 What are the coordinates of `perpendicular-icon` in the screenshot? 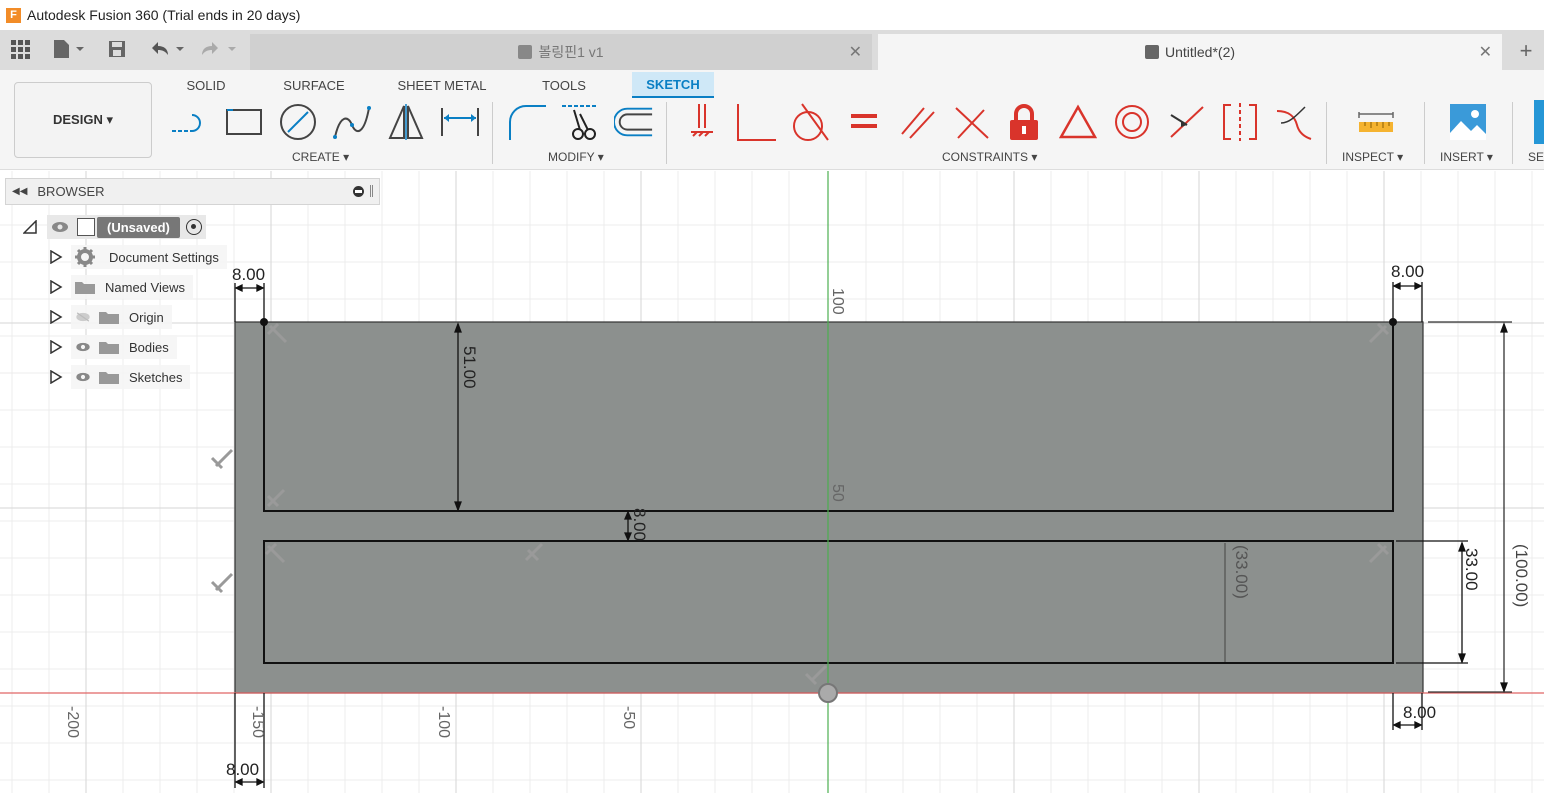 It's located at (972, 122).